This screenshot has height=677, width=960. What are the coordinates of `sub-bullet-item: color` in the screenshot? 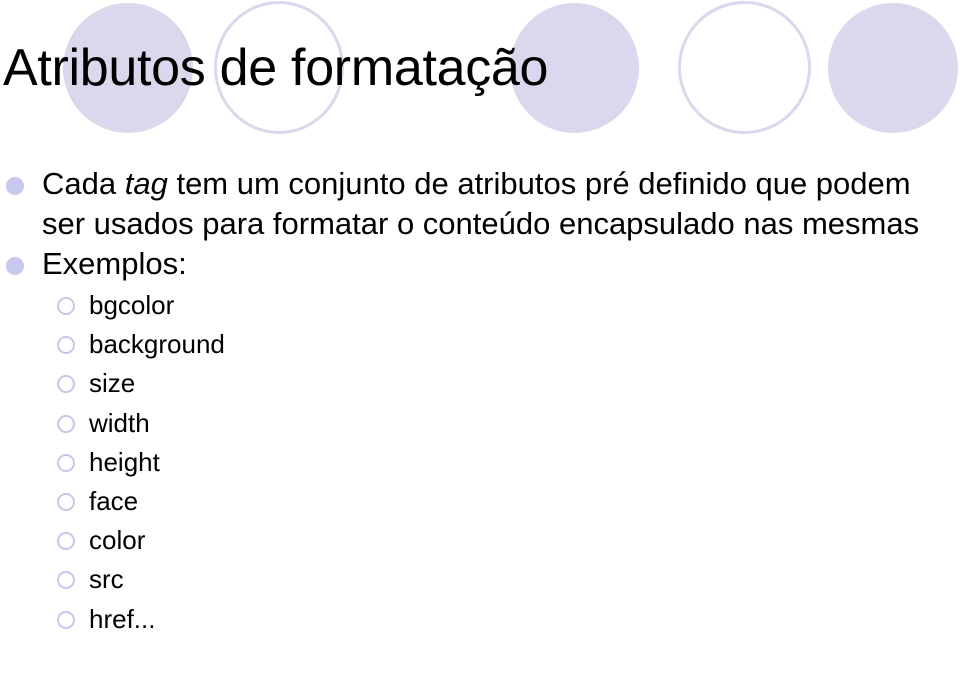 It's located at (480, 540).